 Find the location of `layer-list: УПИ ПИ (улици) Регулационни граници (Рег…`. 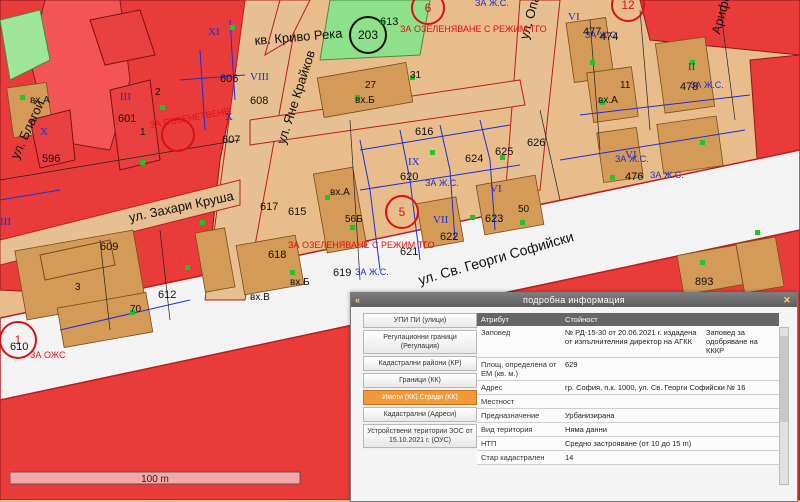

layer-list: УПИ ПИ (улици) Регулационни граници (Рег… is located at coordinates (420, 381).